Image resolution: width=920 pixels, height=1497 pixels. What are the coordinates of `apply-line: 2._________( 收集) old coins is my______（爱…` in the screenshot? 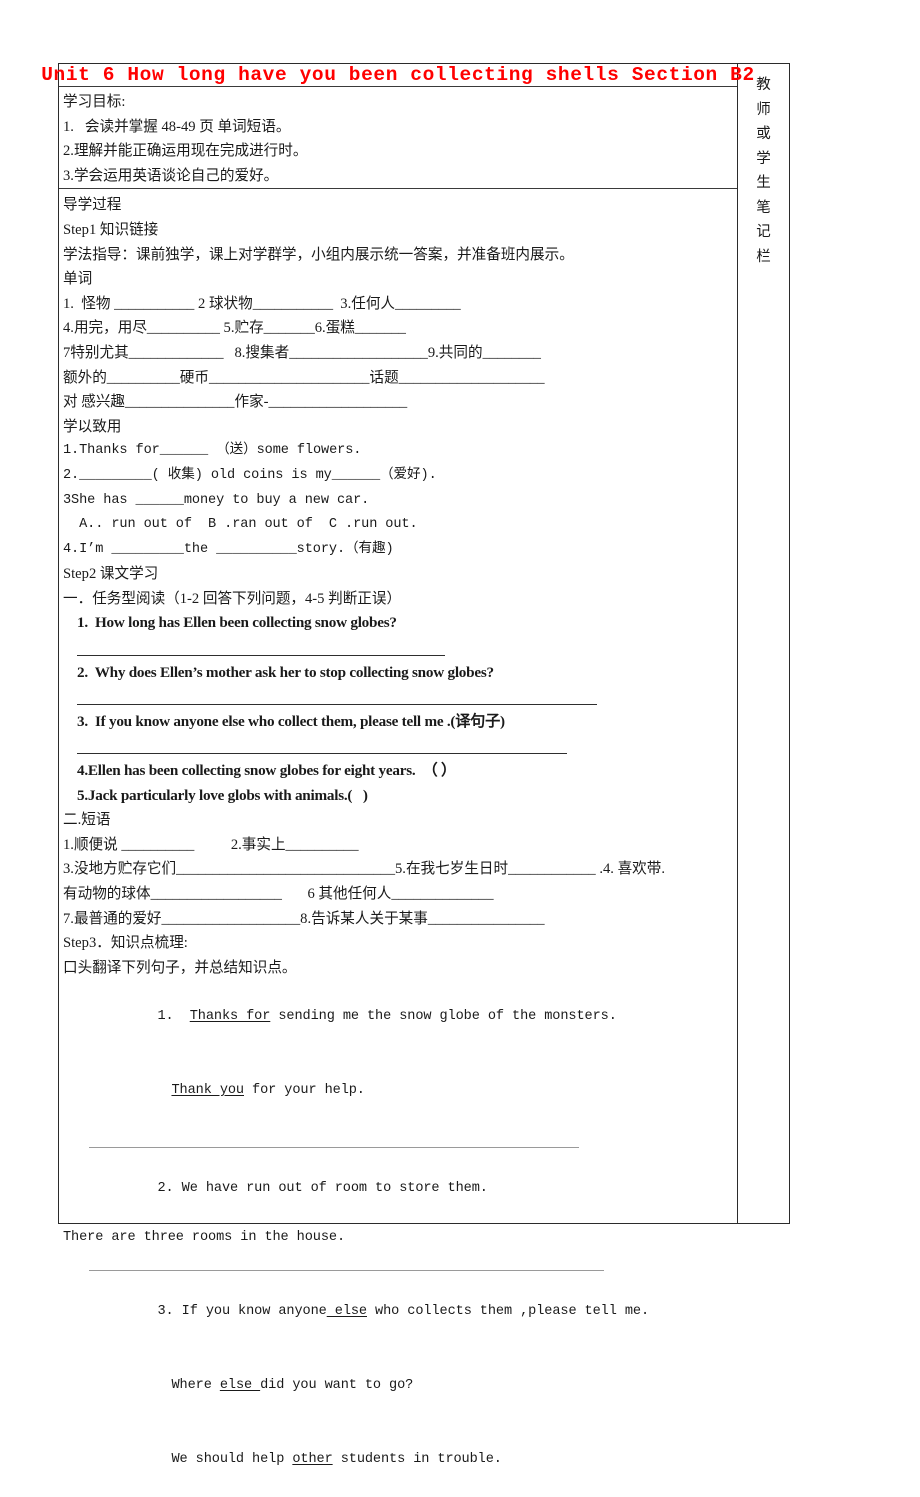 It's located at (250, 475).